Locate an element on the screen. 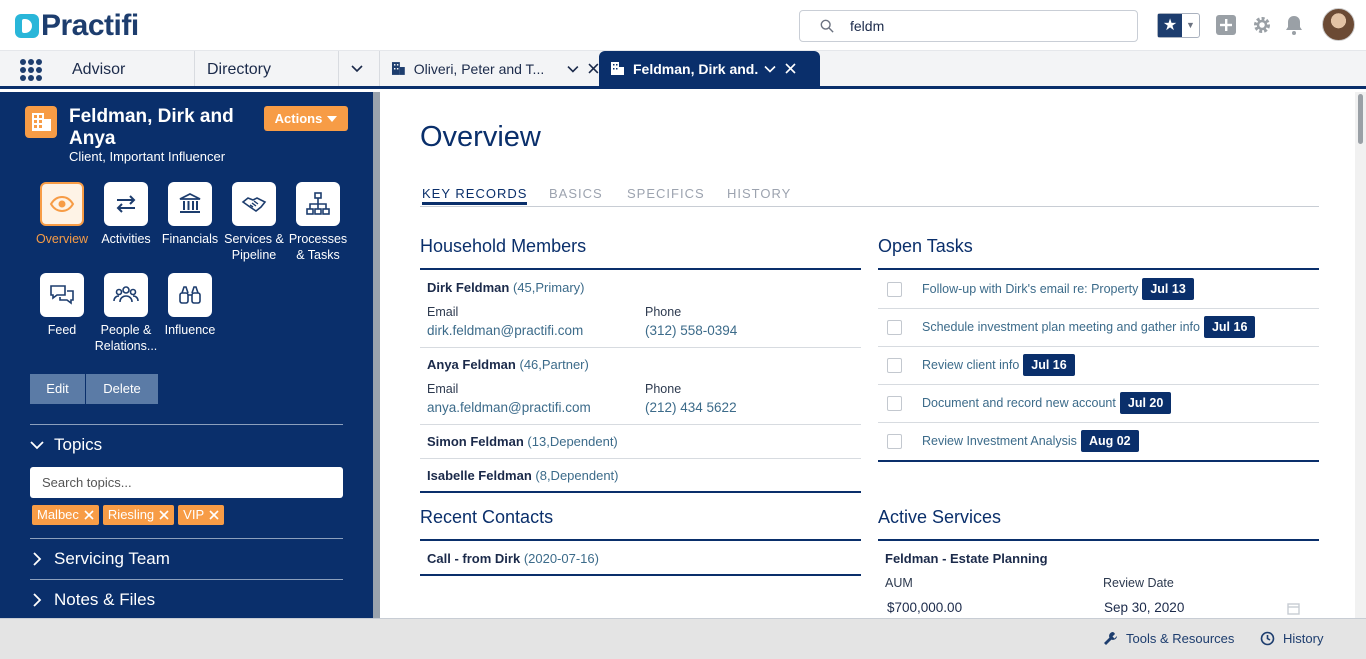 The image size is (1366, 659). topic-pill: Malbec is located at coordinates (65, 515).